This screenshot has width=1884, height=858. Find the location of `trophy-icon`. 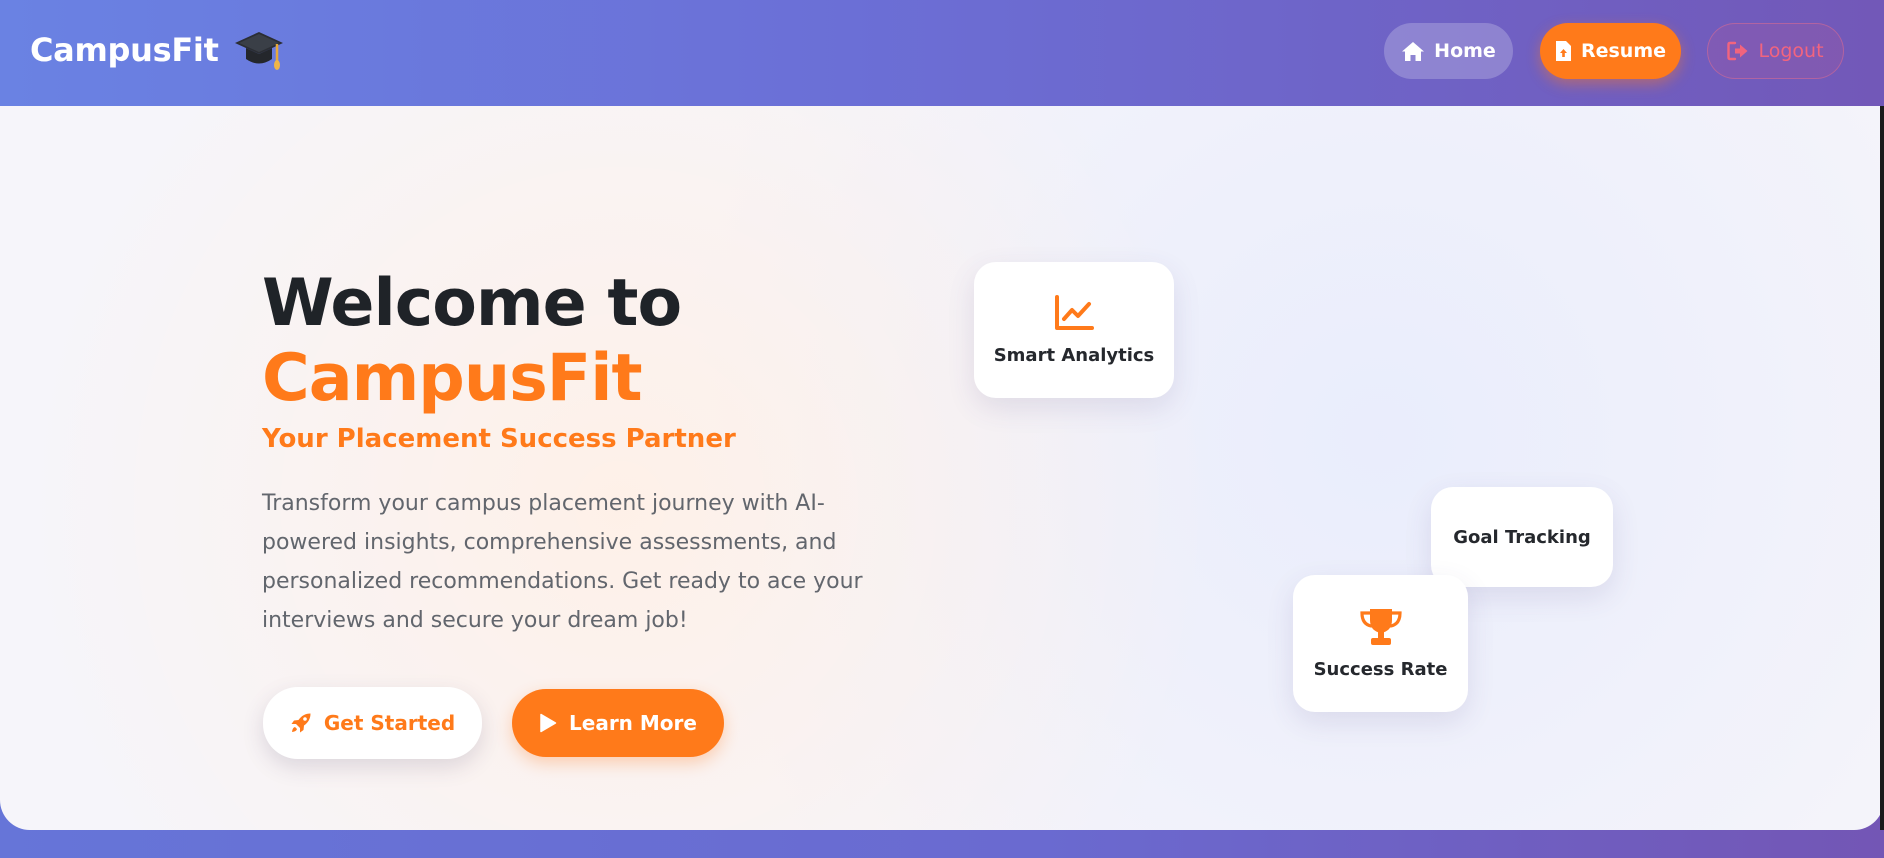

trophy-icon is located at coordinates (1380, 627).